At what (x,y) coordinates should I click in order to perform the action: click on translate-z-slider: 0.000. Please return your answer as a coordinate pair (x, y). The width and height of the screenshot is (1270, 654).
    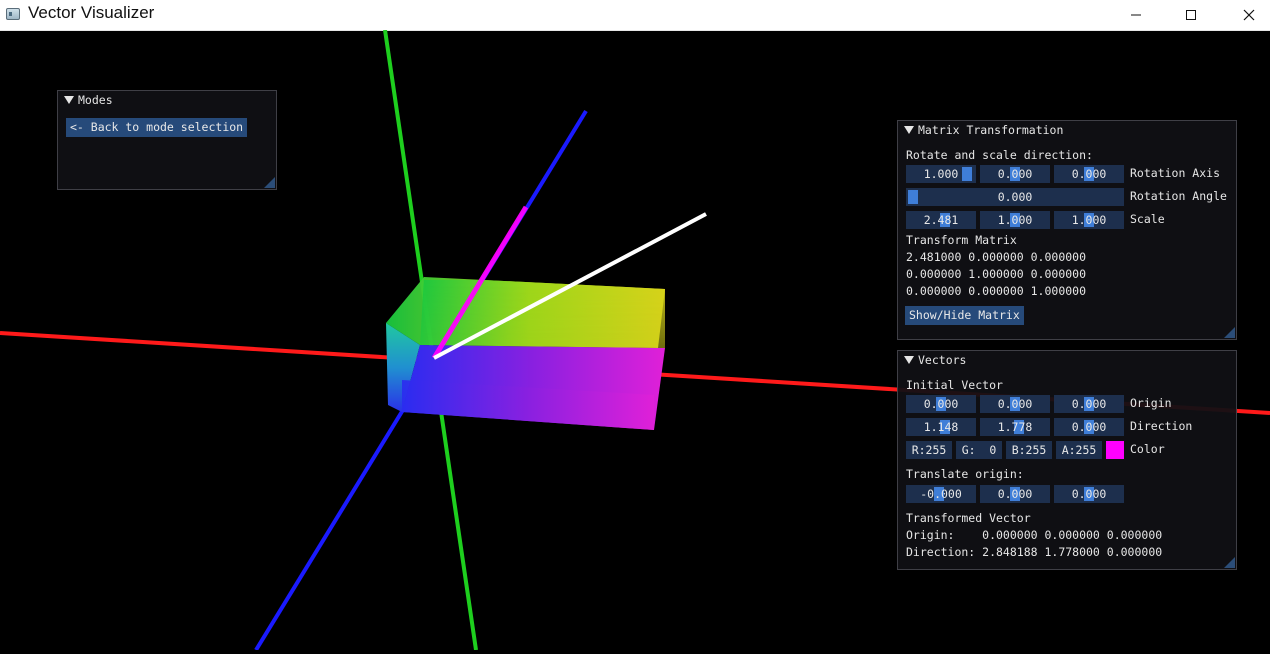
    Looking at the image, I should click on (1089, 494).